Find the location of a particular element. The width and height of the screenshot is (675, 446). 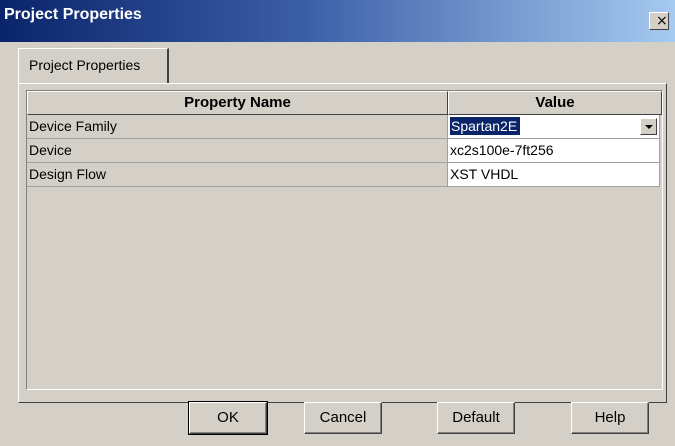

tab-project-properties: Project Properties is located at coordinates (93, 66).